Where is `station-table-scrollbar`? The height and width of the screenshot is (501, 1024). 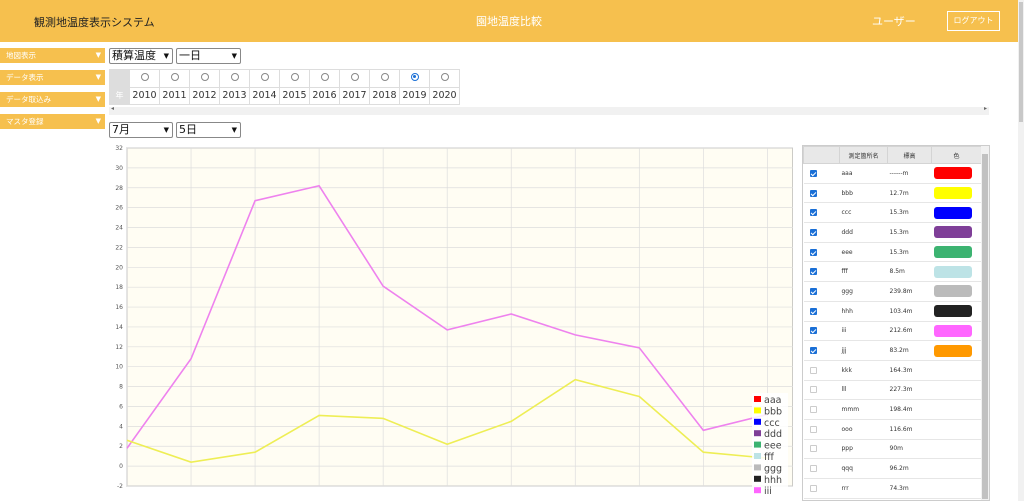 station-table-scrollbar is located at coordinates (985, 323).